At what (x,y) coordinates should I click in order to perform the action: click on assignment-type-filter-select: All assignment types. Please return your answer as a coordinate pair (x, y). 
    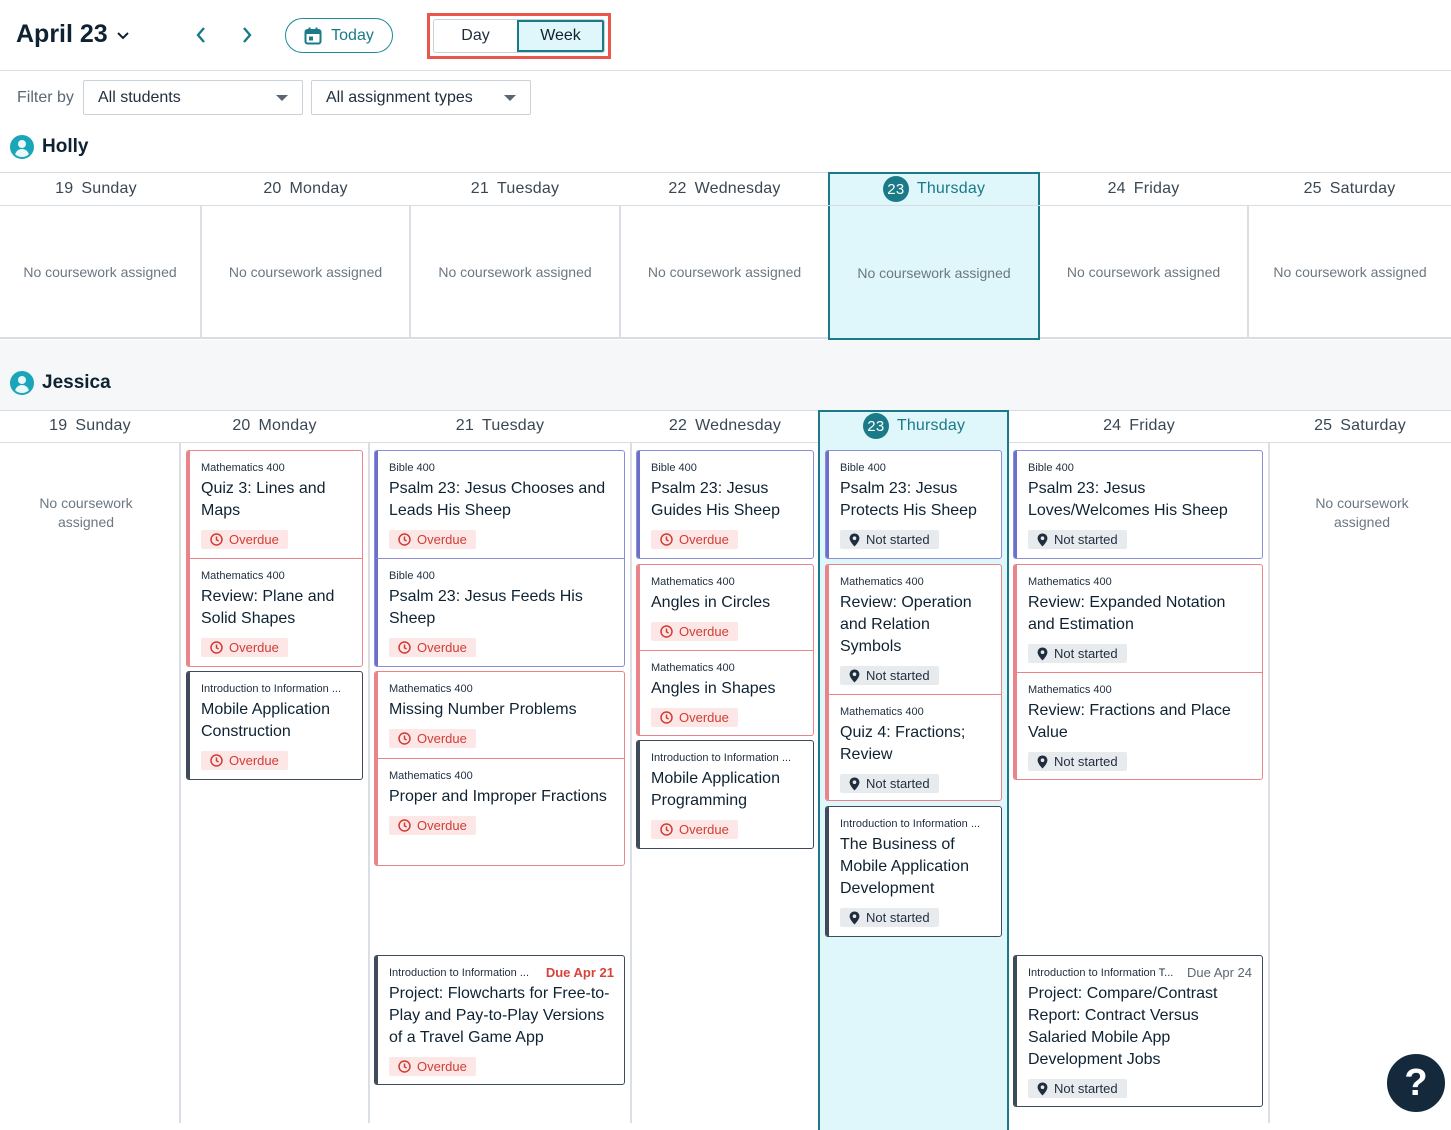
    Looking at the image, I should click on (421, 97).